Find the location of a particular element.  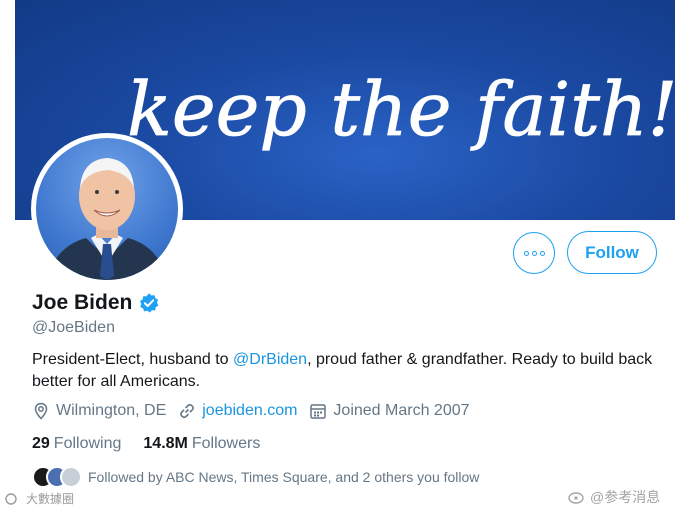

avatar is located at coordinates (107, 209).